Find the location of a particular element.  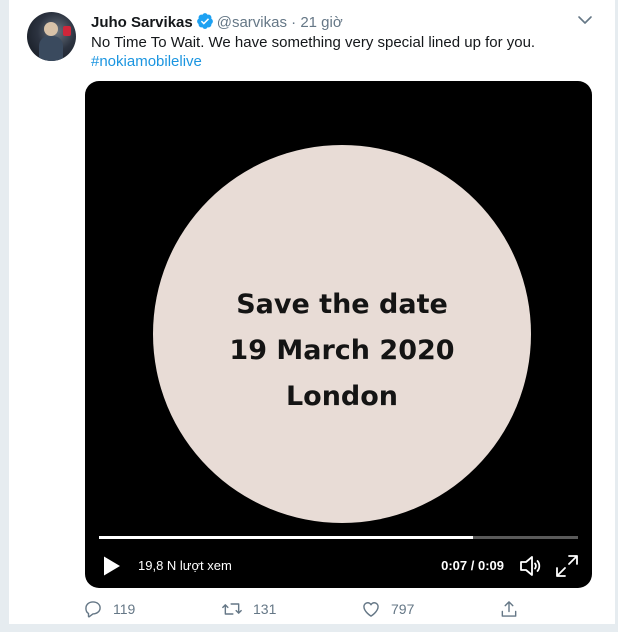

author-avatar is located at coordinates (51, 36).